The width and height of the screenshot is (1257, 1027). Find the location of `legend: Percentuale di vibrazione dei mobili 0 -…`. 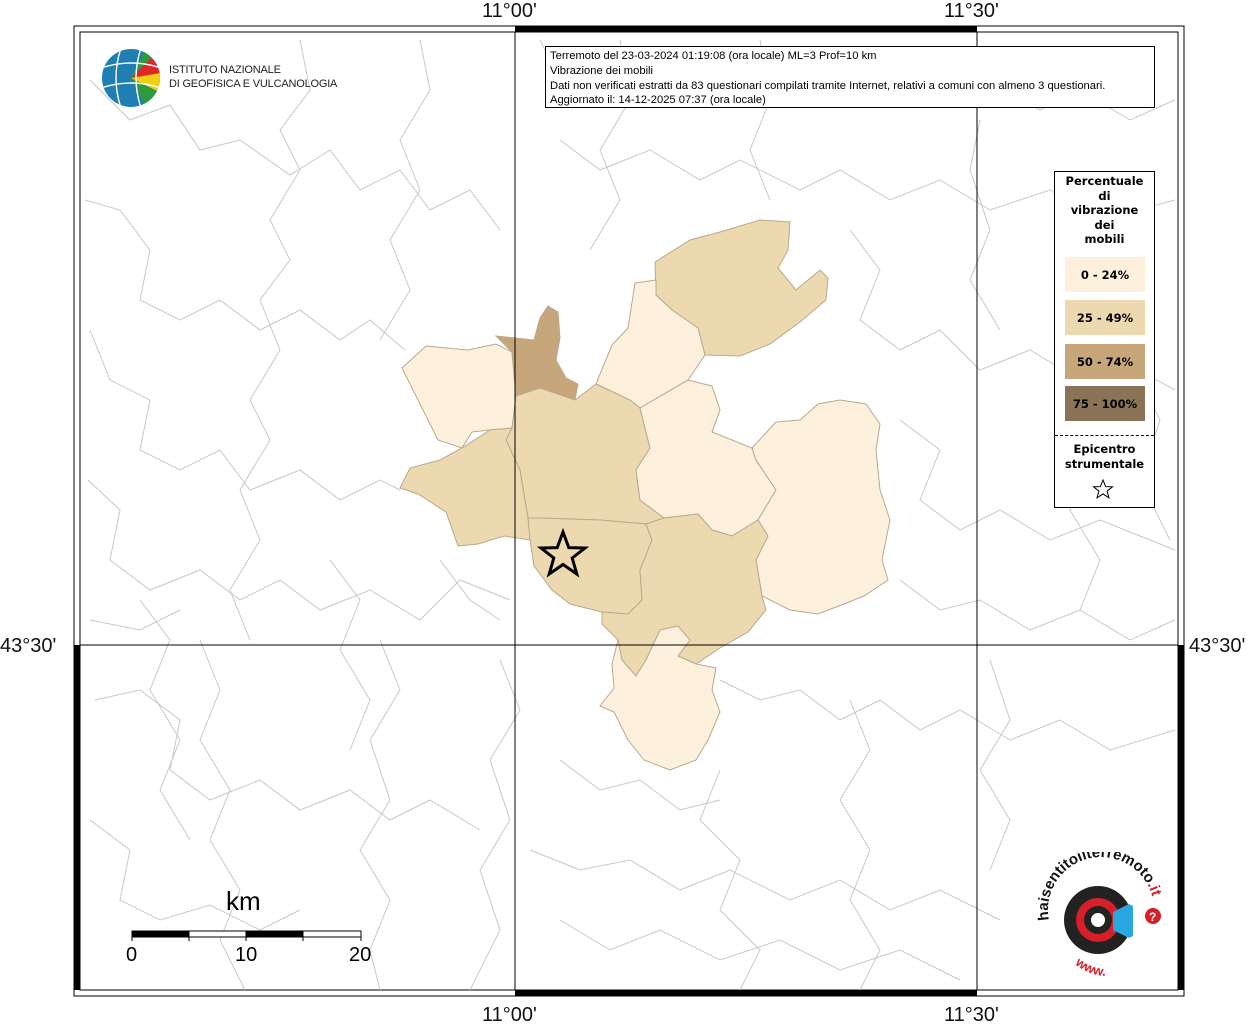

legend: Percentuale di vibrazione dei mobili 0 -… is located at coordinates (1104, 339).